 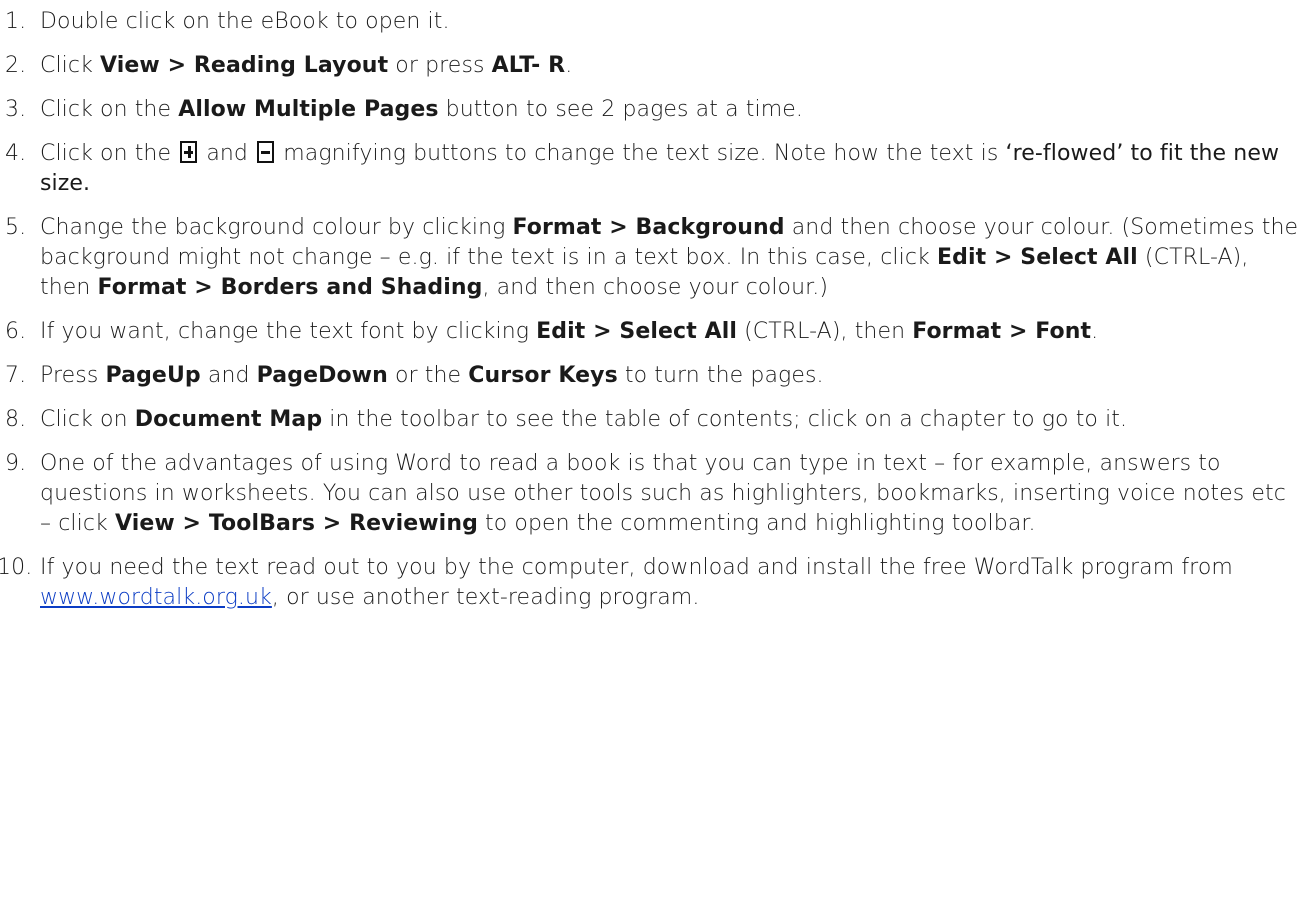 I want to click on key-name: PageUp, so click(x=153, y=375).